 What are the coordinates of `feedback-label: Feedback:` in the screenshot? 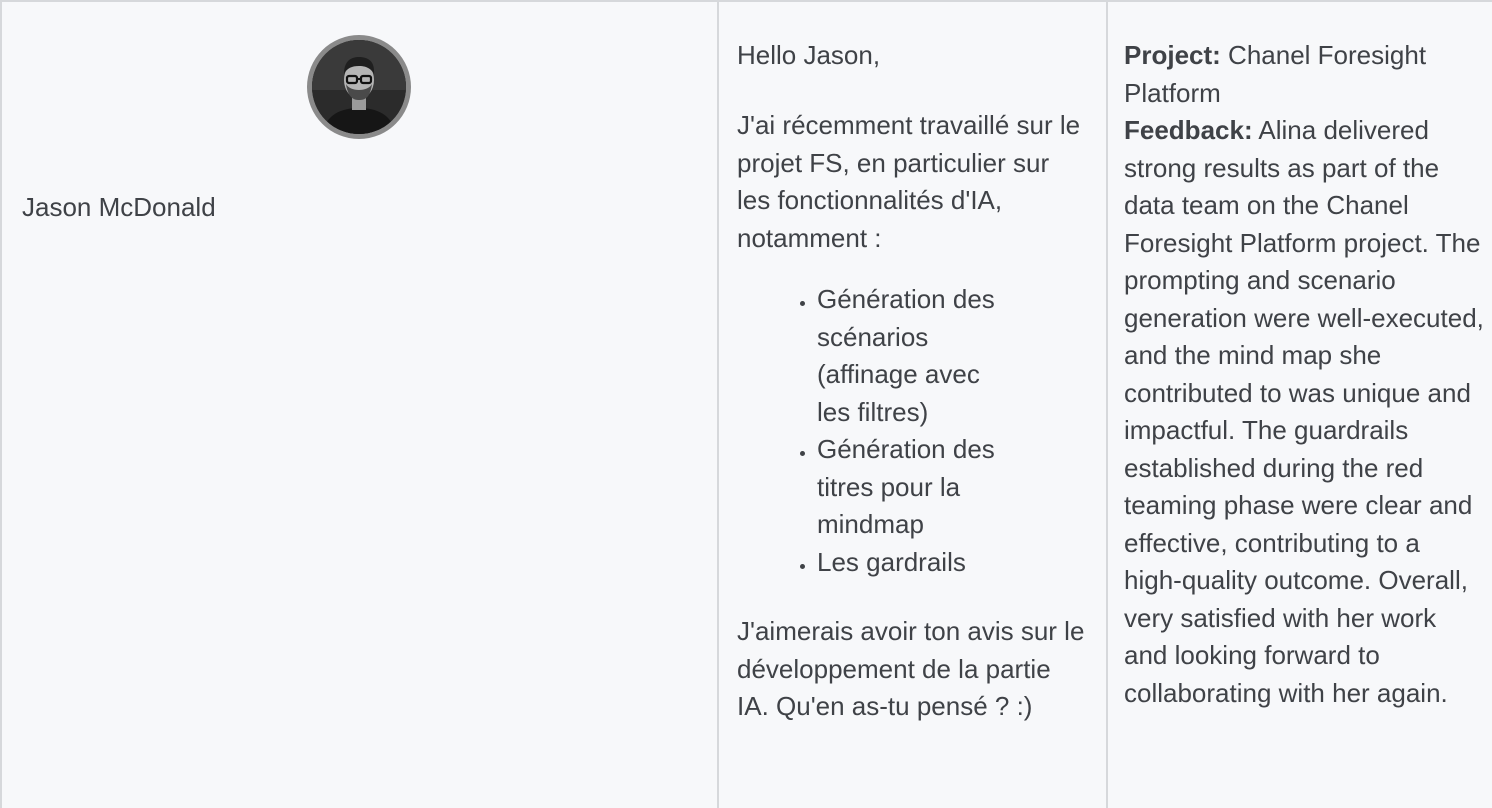 It's located at (1188, 130).